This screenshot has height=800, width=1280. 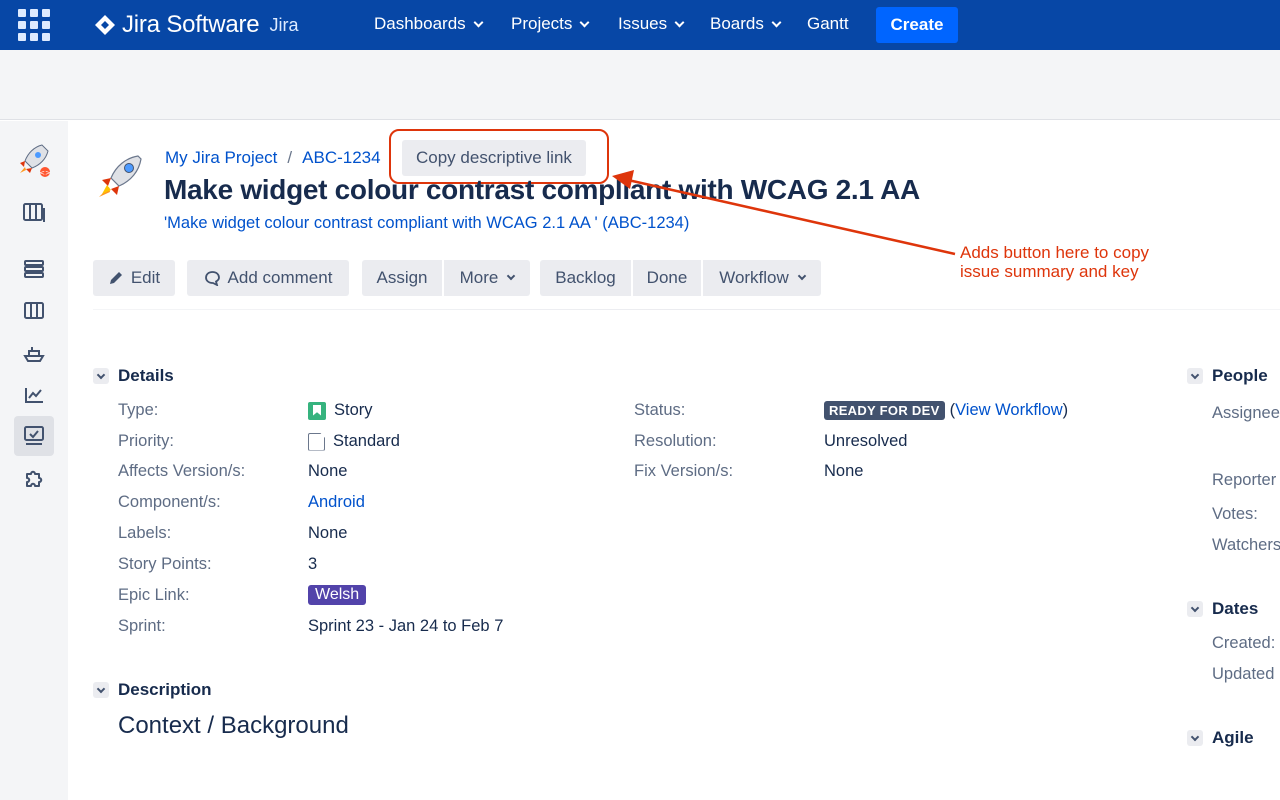 I want to click on status-label: Status:, so click(x=660, y=410).